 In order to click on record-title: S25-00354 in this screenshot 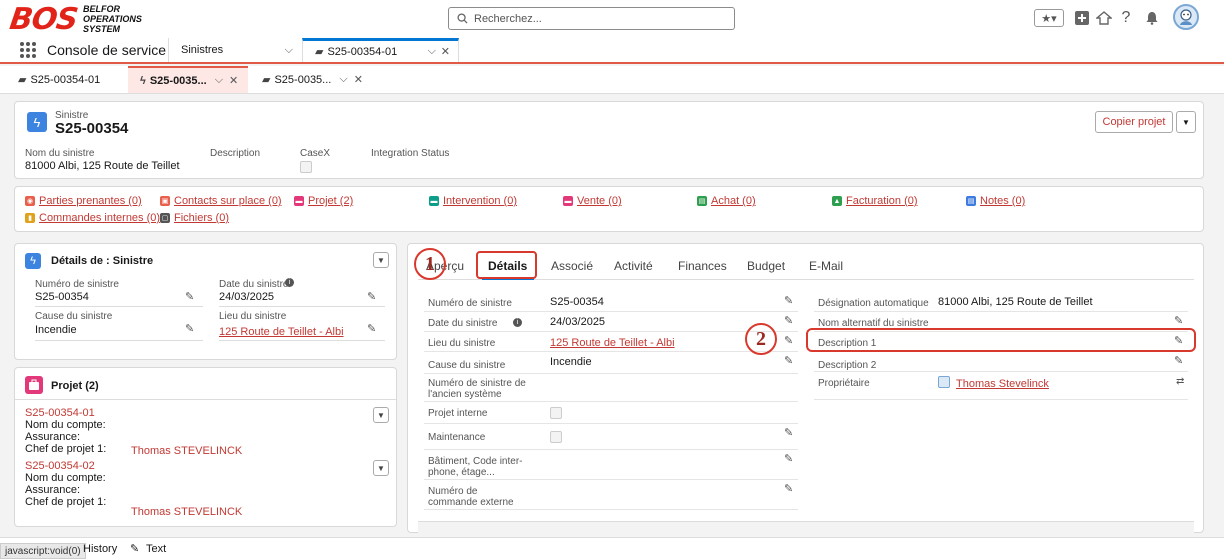, I will do `click(92, 128)`.